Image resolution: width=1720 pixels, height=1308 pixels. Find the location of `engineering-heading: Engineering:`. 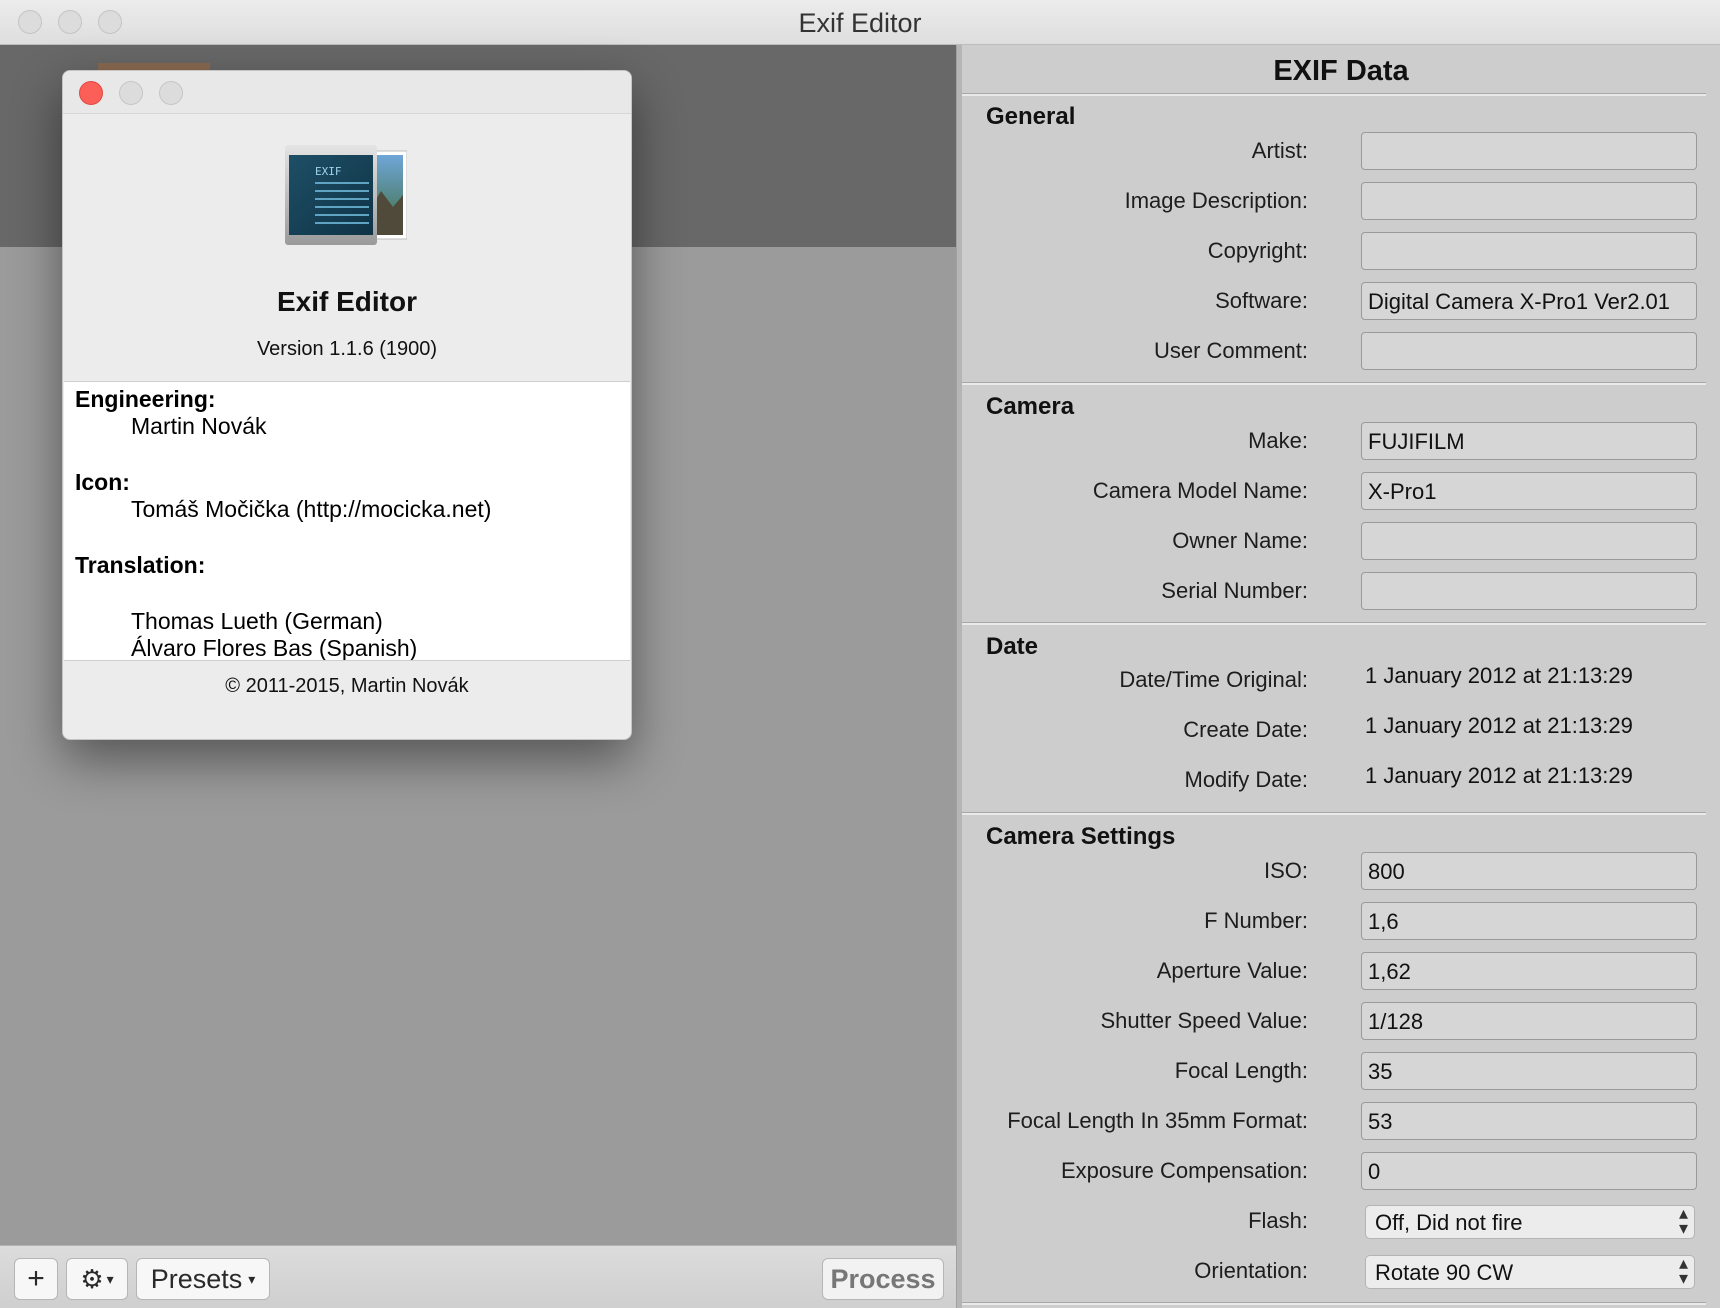

engineering-heading: Engineering: is located at coordinates (145, 399).